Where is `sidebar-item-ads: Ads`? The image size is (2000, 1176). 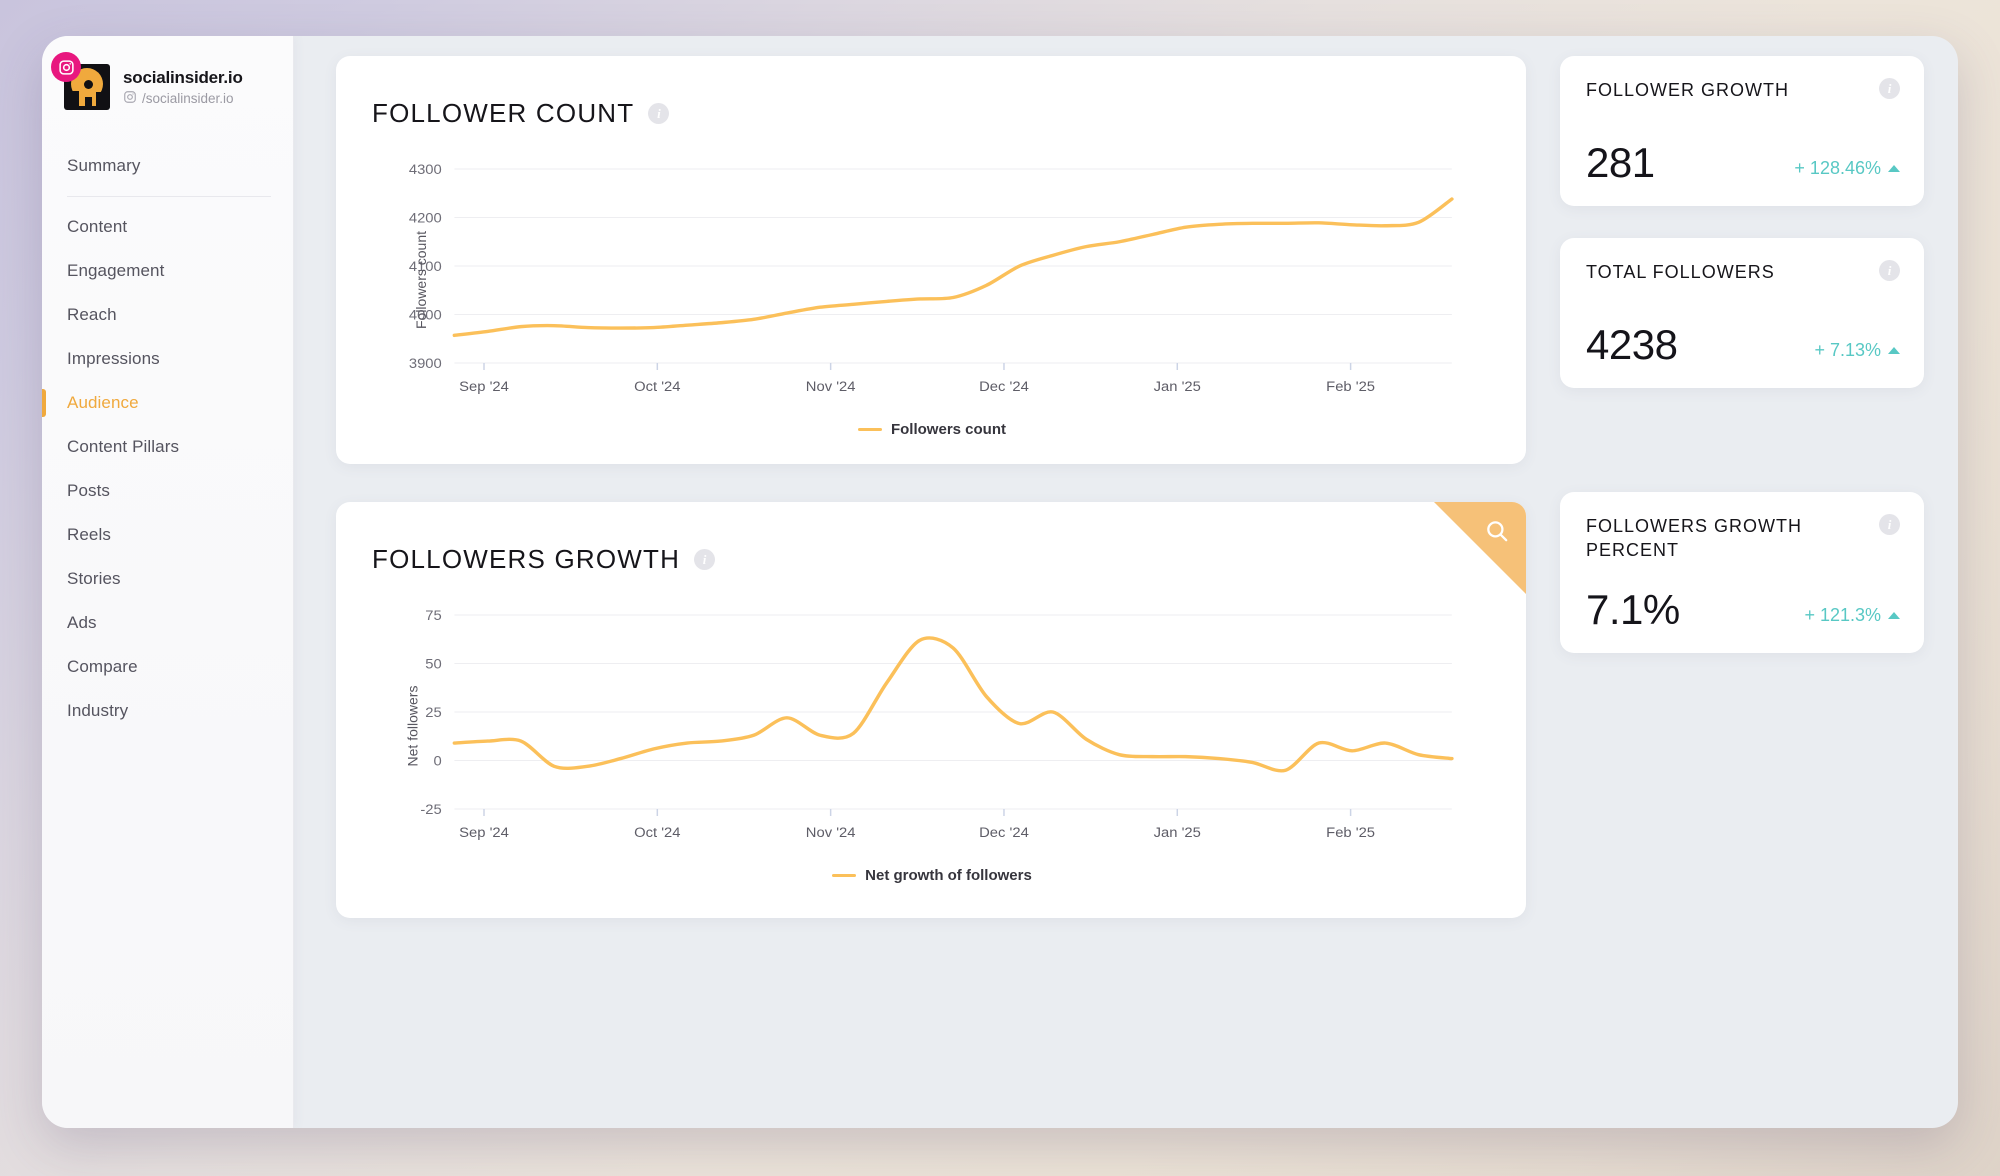 sidebar-item-ads: Ads is located at coordinates (167, 623).